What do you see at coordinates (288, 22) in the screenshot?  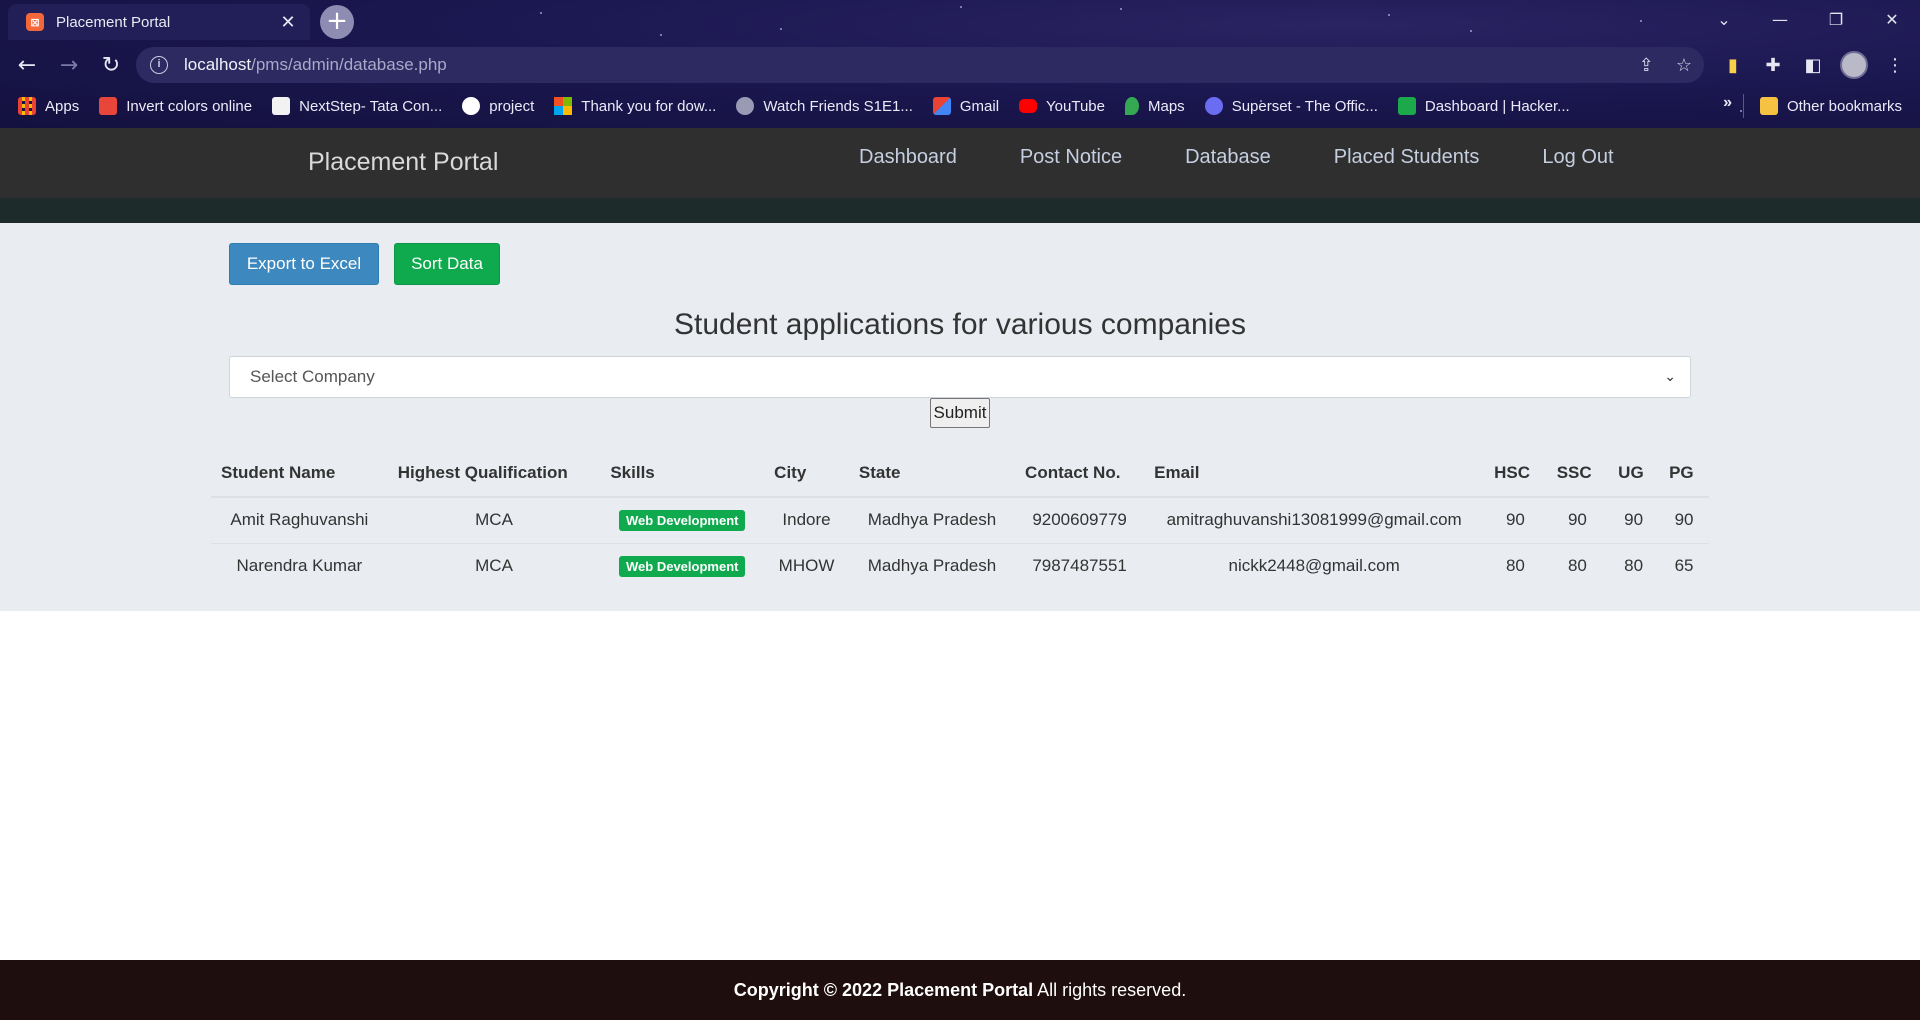 I see `close-tab-icon: ✕` at bounding box center [288, 22].